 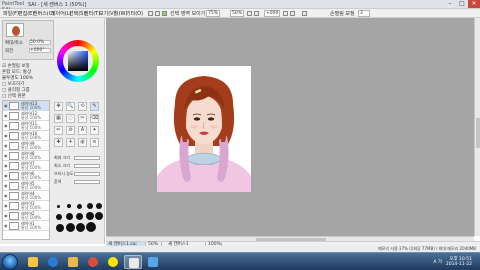 I want to click on brush-min-slider, so click(x=87, y=166).